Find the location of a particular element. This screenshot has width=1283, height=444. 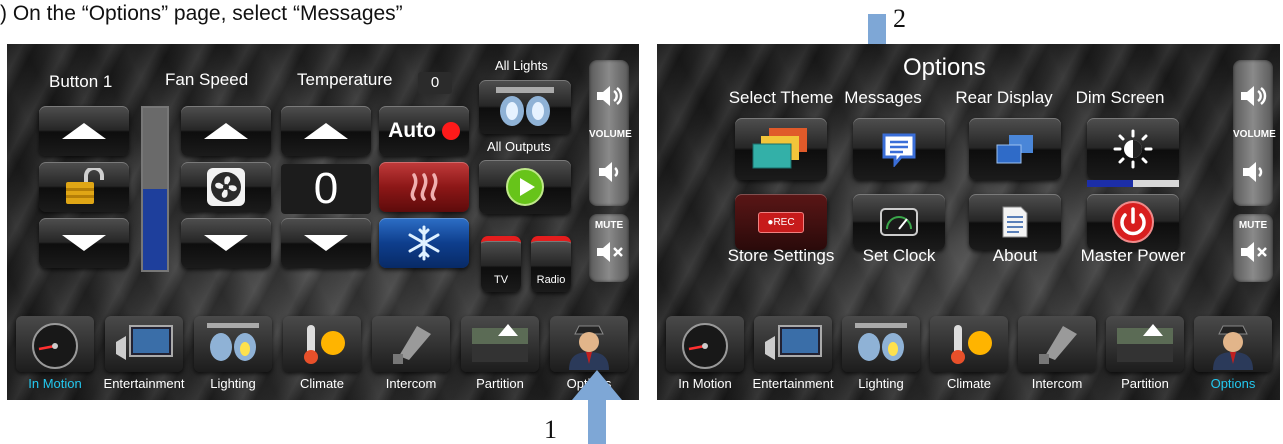

rec-icon: ●REC is located at coordinates (781, 222).